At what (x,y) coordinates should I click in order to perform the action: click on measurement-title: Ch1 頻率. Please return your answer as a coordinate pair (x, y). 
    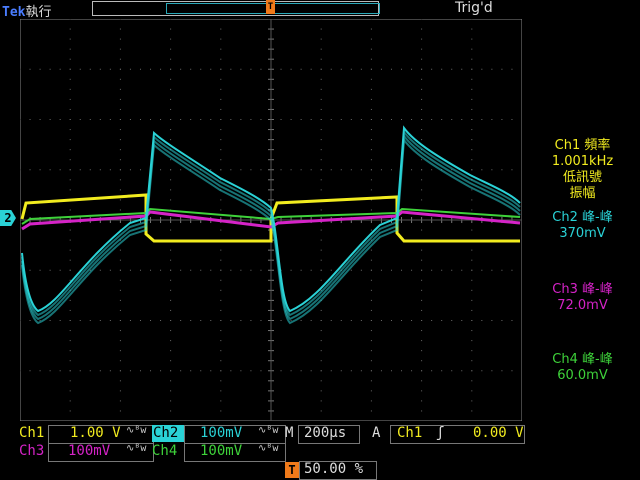
    Looking at the image, I should click on (582, 145).